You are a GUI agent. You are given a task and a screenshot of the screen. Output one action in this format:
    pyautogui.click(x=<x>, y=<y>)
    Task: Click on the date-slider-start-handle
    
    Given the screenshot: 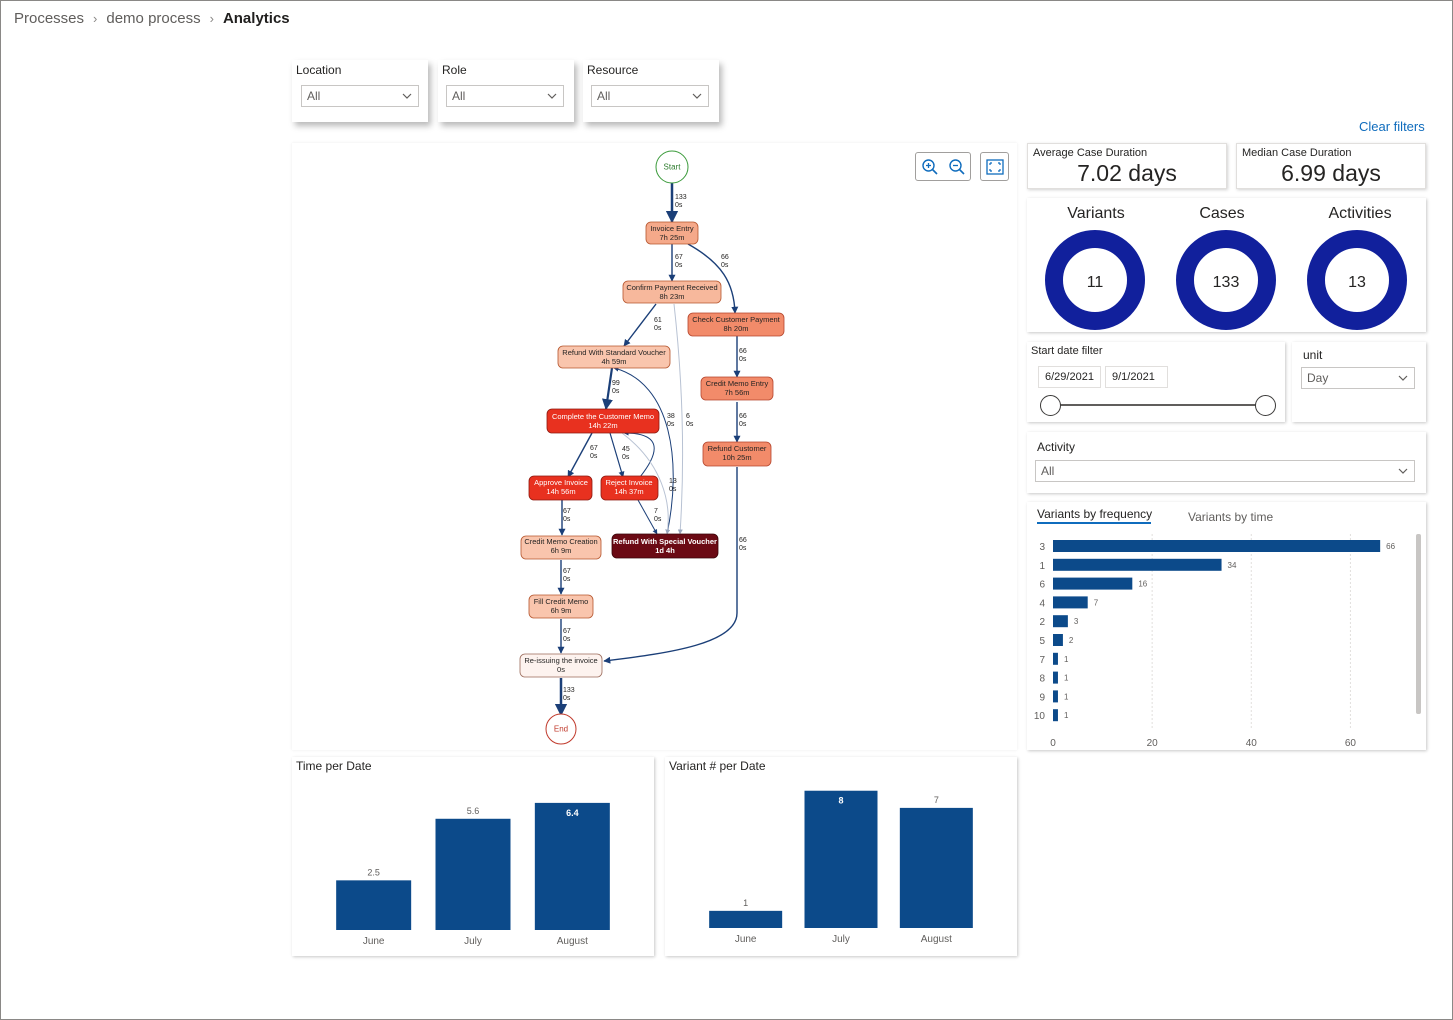 What is the action you would take?
    pyautogui.click(x=1050, y=405)
    